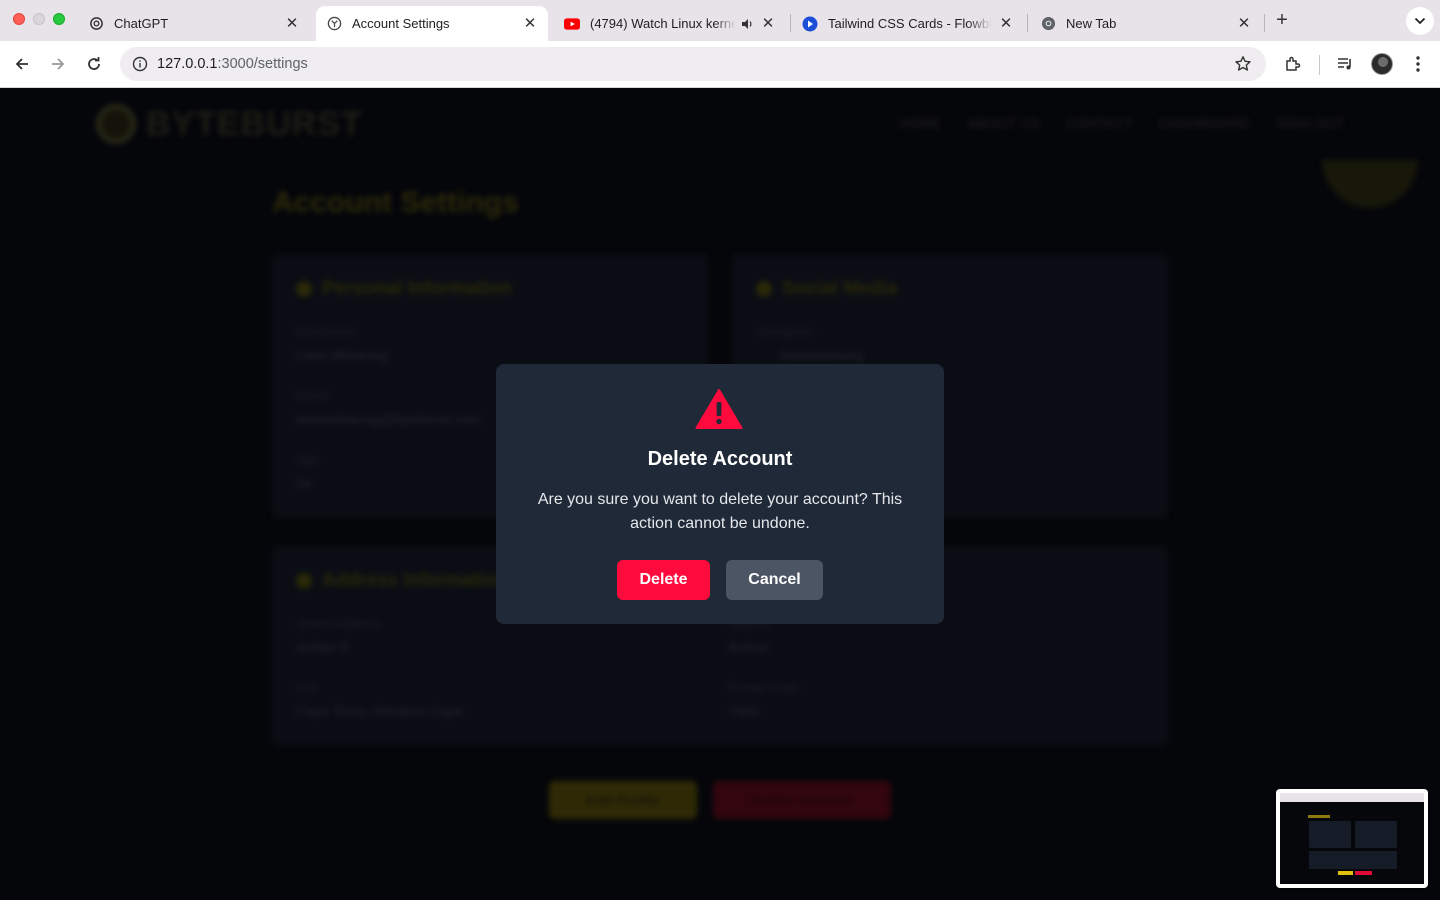  I want to click on flowbite-icon, so click(810, 24).